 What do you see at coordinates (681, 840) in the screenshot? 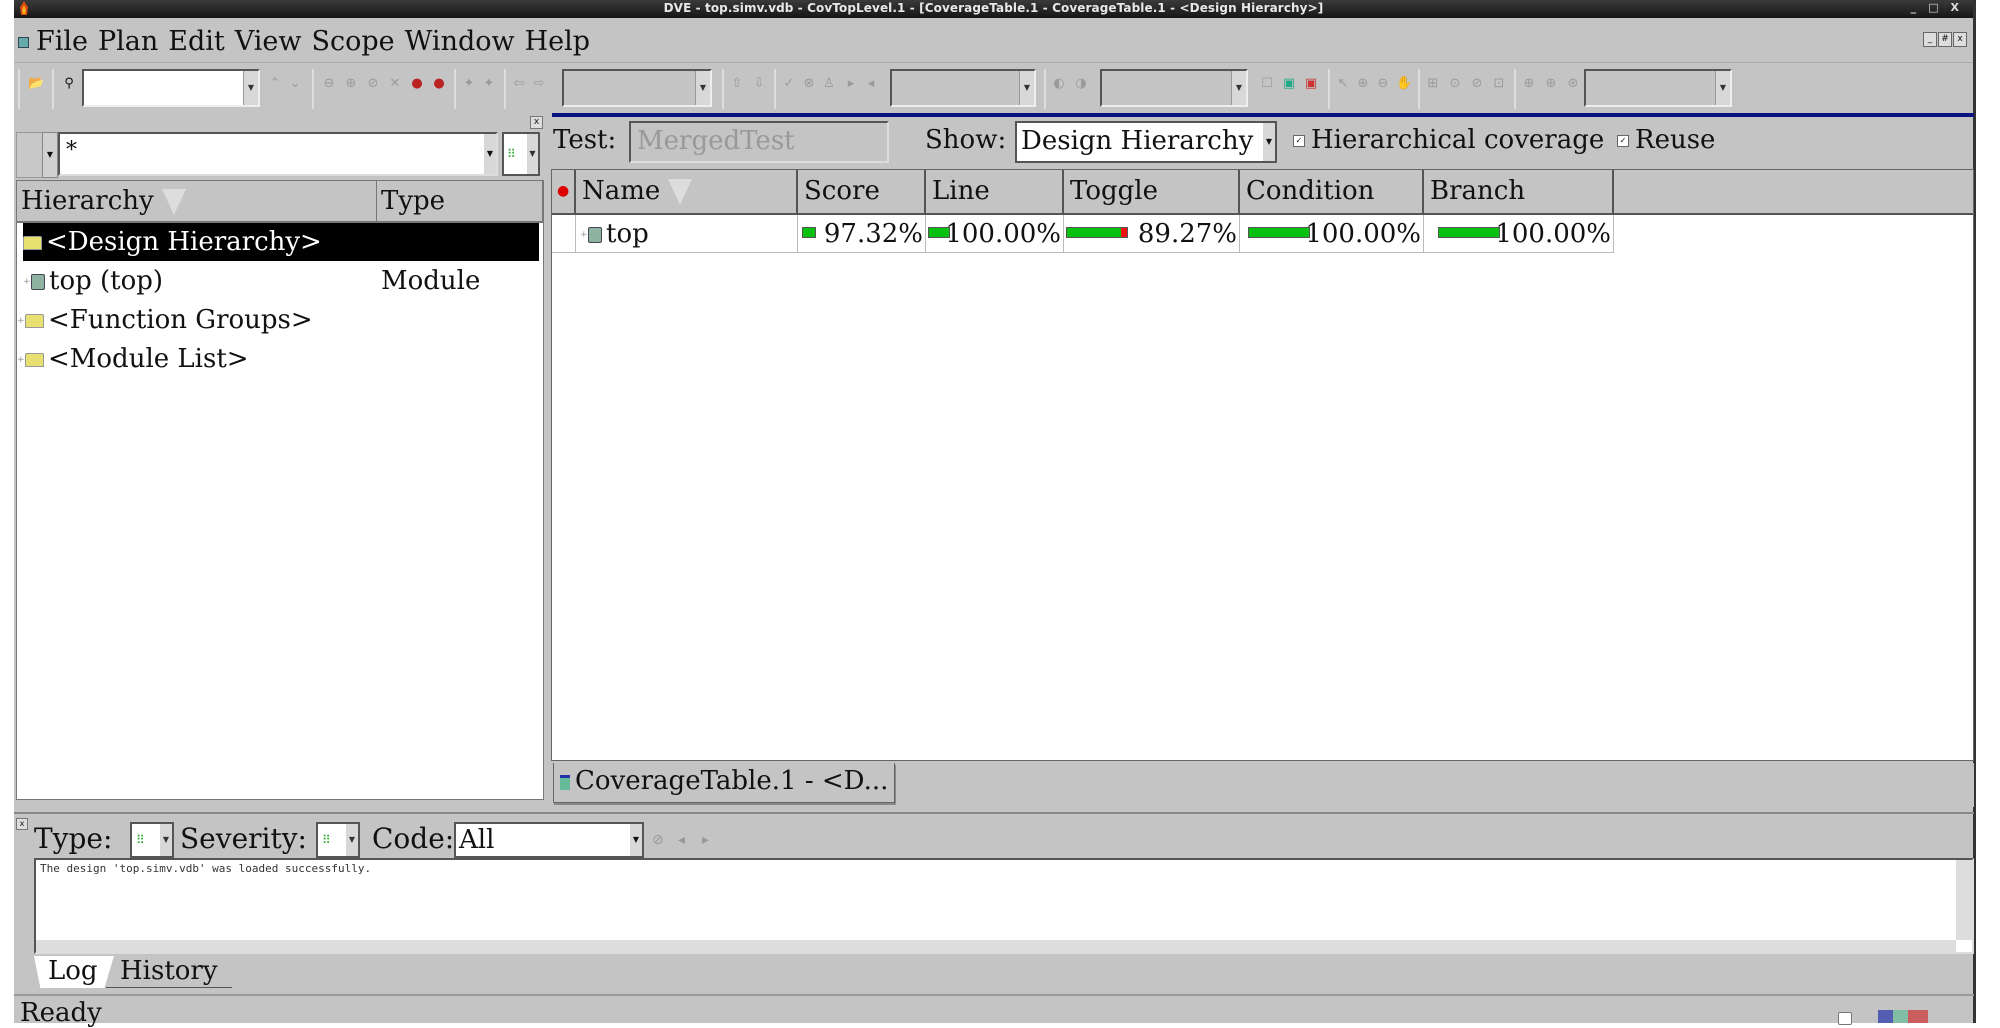
I see `prev-message-icon: ◂` at bounding box center [681, 840].